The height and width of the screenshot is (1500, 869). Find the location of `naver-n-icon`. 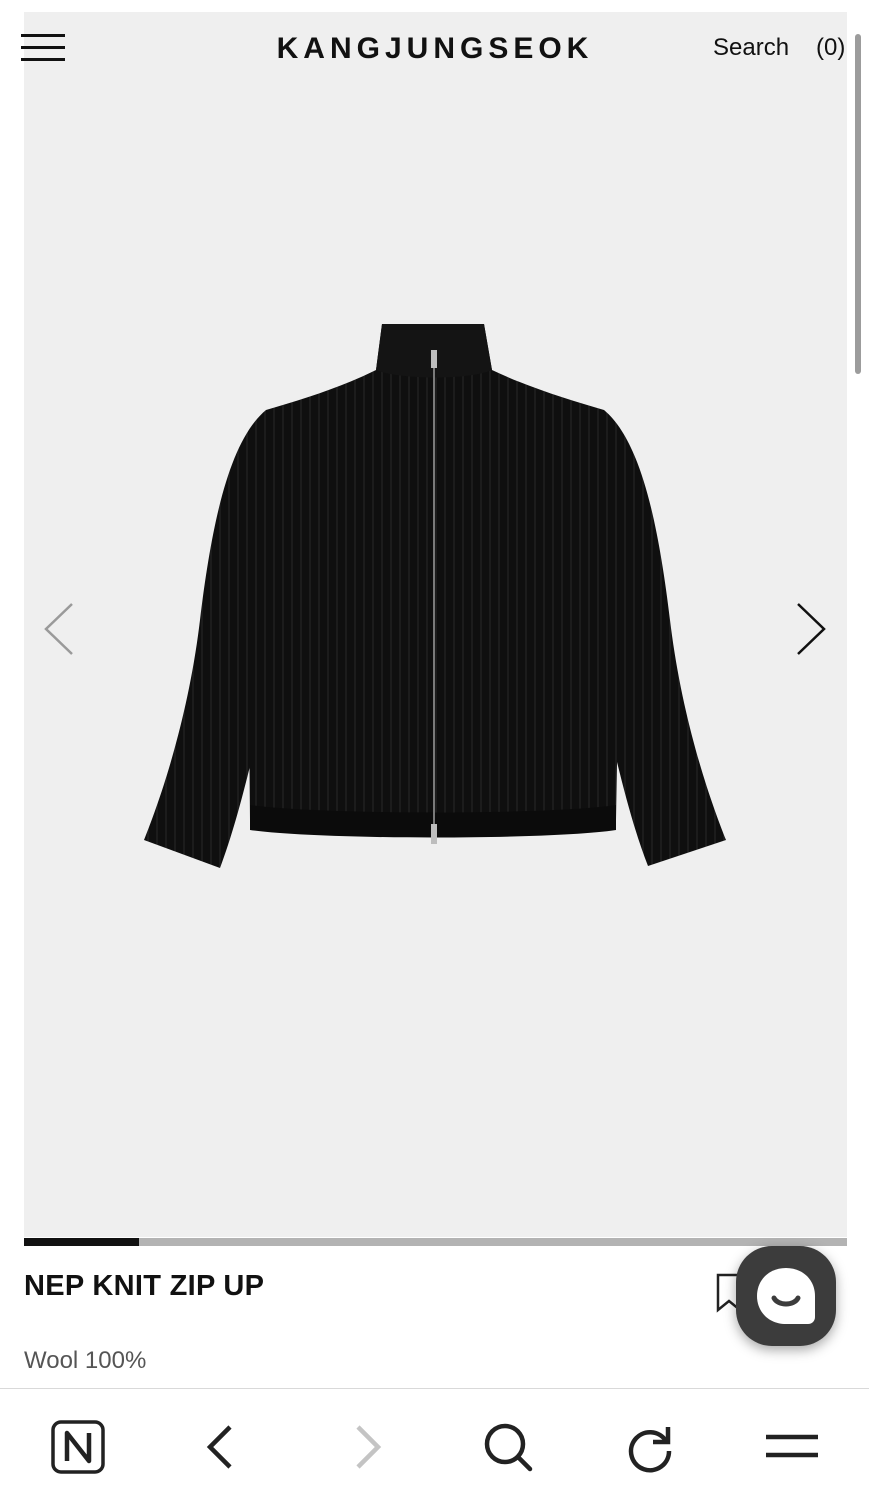

naver-n-icon is located at coordinates (78, 1447).